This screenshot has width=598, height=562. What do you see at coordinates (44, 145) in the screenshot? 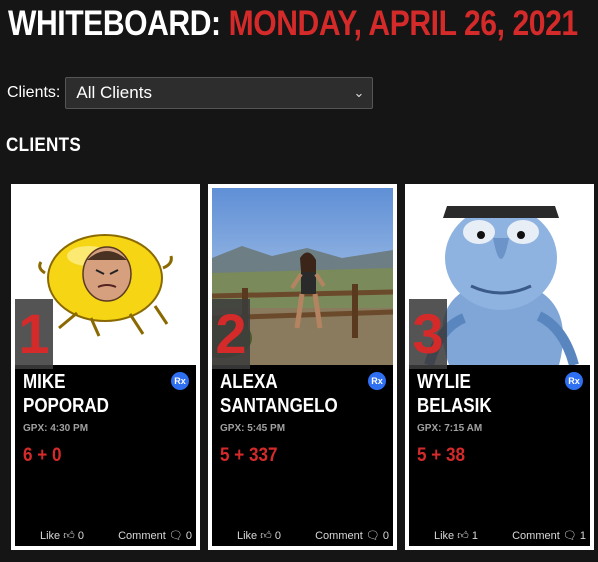
I see `section-title: CLIENTS` at bounding box center [44, 145].